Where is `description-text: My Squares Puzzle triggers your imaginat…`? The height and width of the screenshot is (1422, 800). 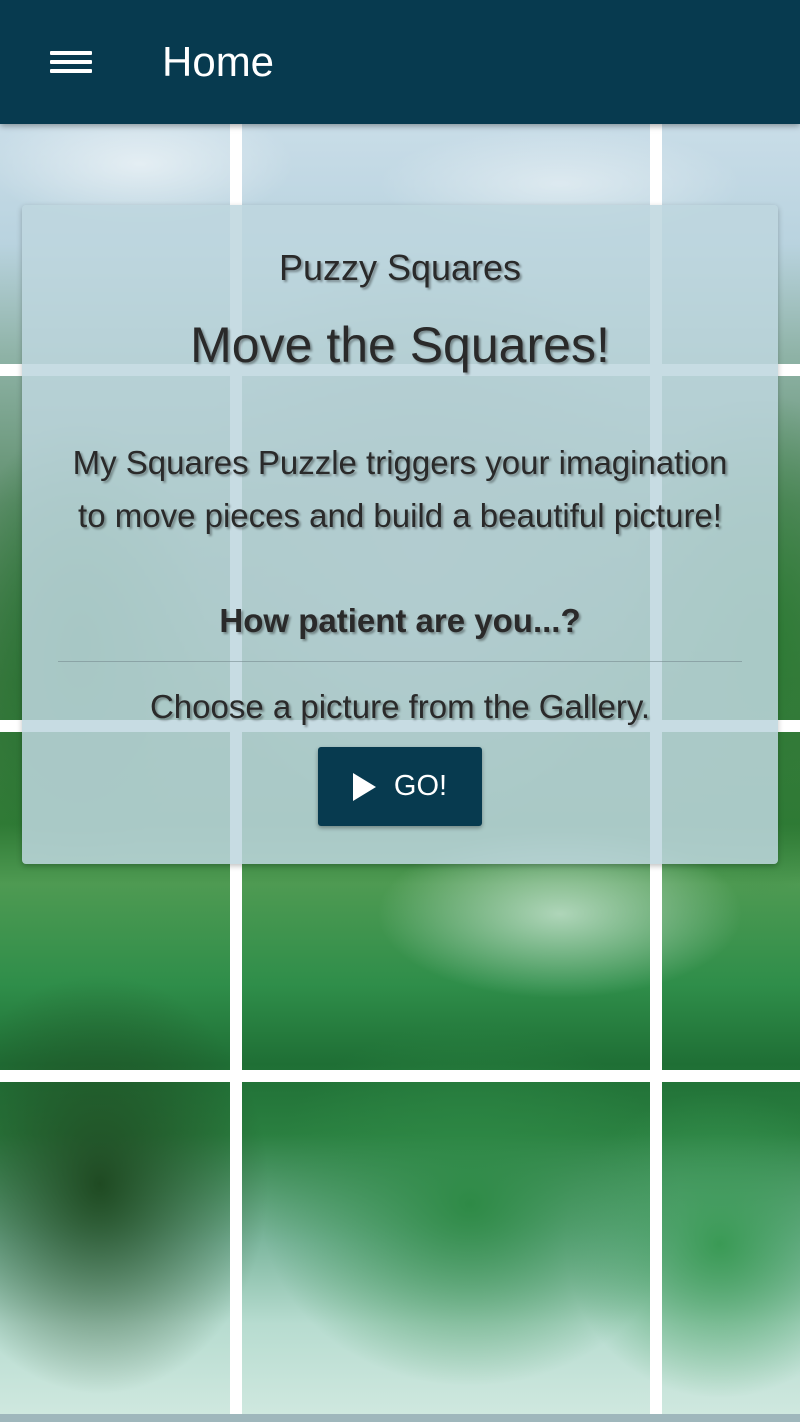
description-text: My Squares Puzzle triggers your imaginat… is located at coordinates (400, 489).